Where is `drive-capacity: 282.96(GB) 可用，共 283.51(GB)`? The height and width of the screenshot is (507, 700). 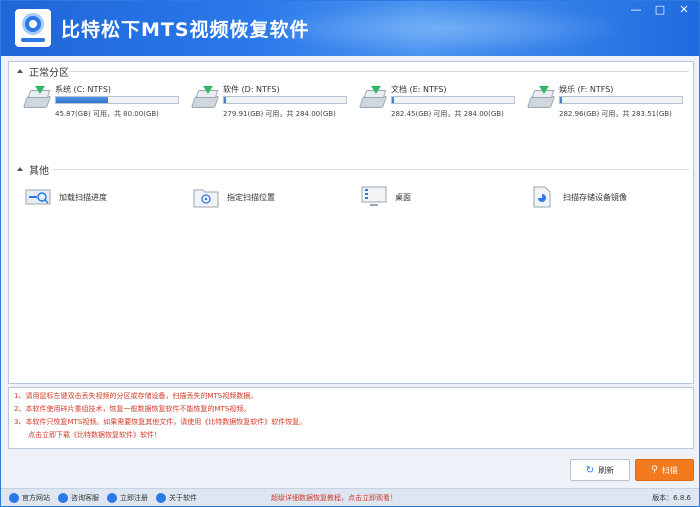 drive-capacity: 282.96(GB) 可用，共 283.51(GB) is located at coordinates (615, 114).